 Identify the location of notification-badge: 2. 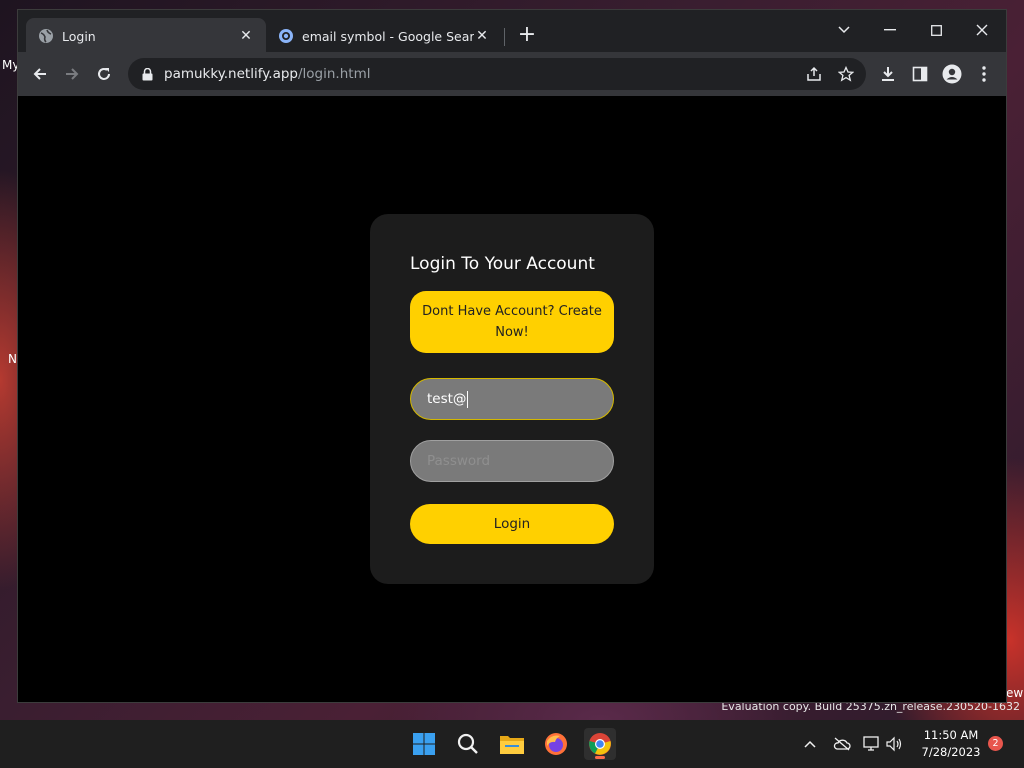
(995, 743).